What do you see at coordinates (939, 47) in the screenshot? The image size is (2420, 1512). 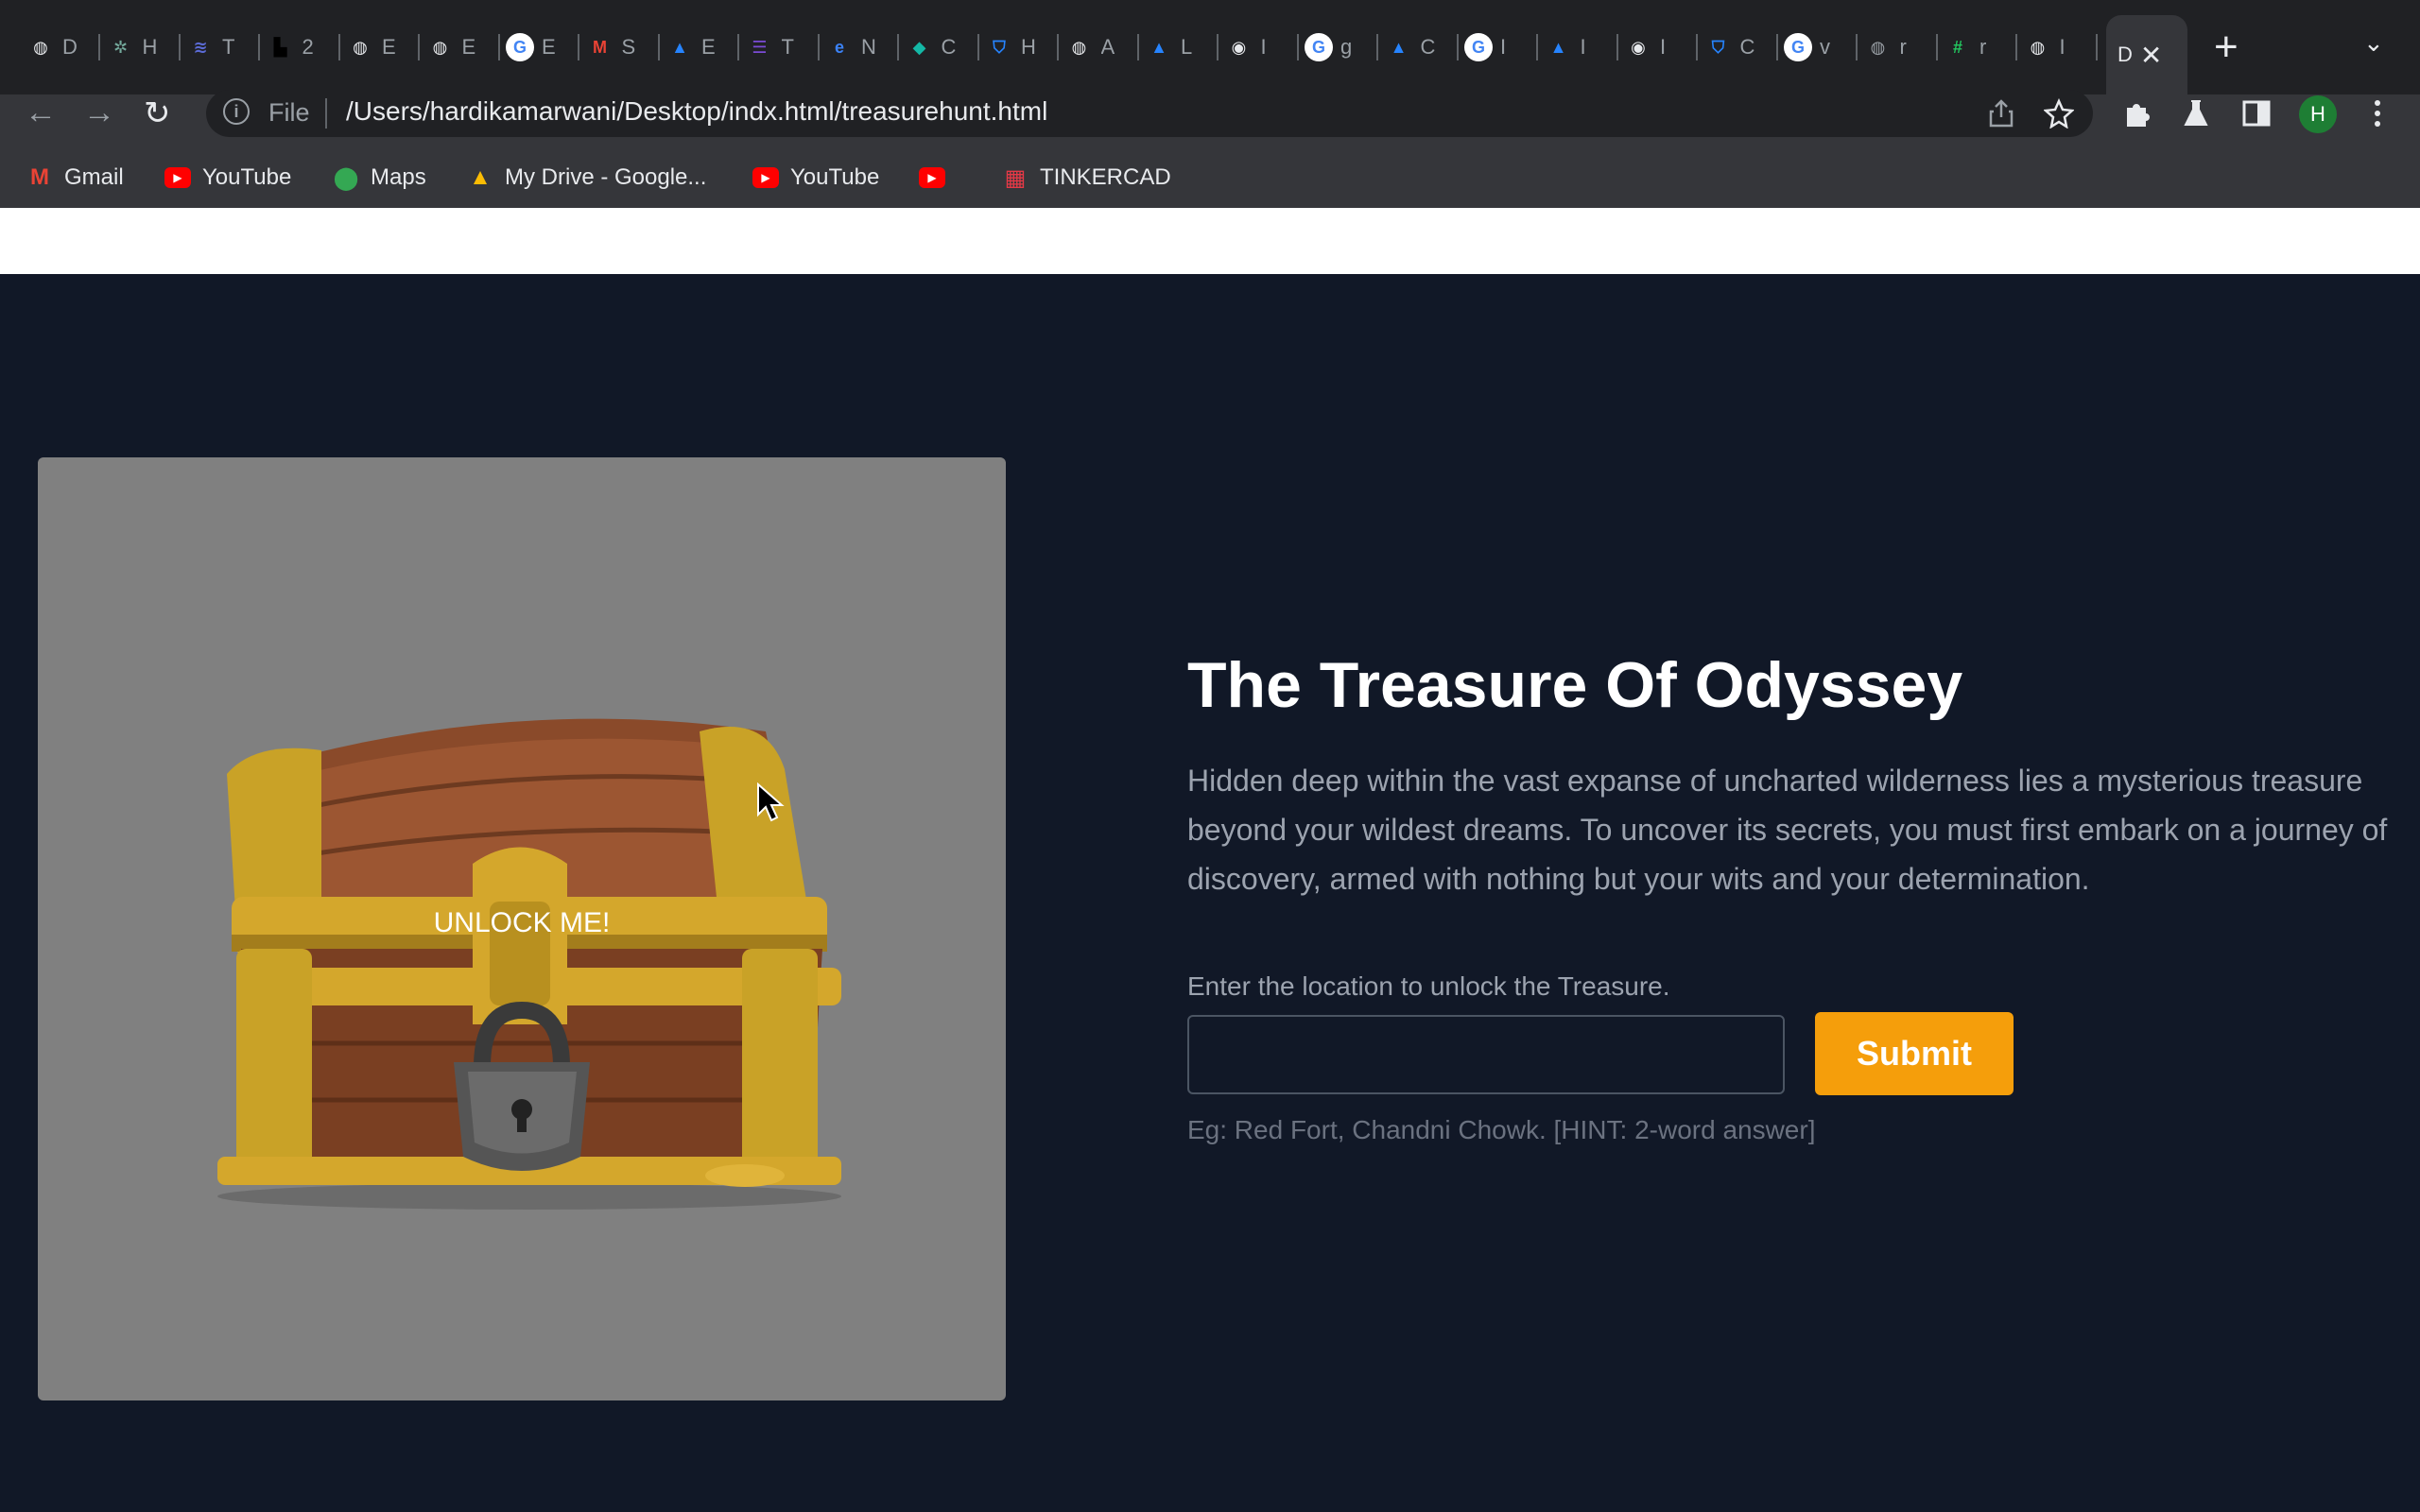 I see `browser-tab: ◆ C` at bounding box center [939, 47].